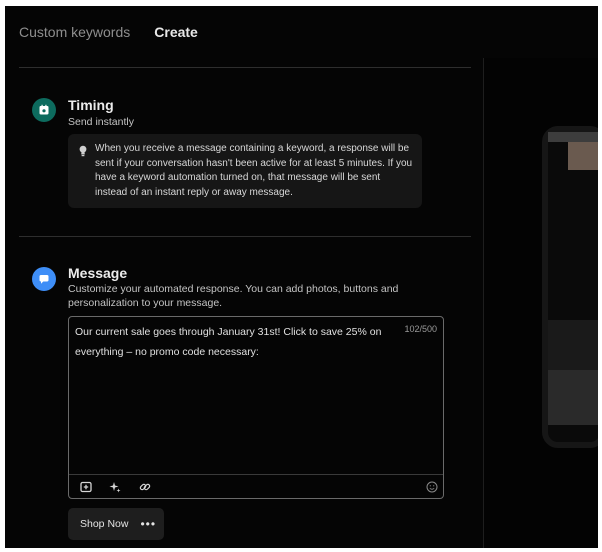 Image resolution: width=602 pixels, height=552 pixels. Describe the element at coordinates (74, 32) in the screenshot. I see `breadcrumb-custom-keywords: Custom keywords` at that location.